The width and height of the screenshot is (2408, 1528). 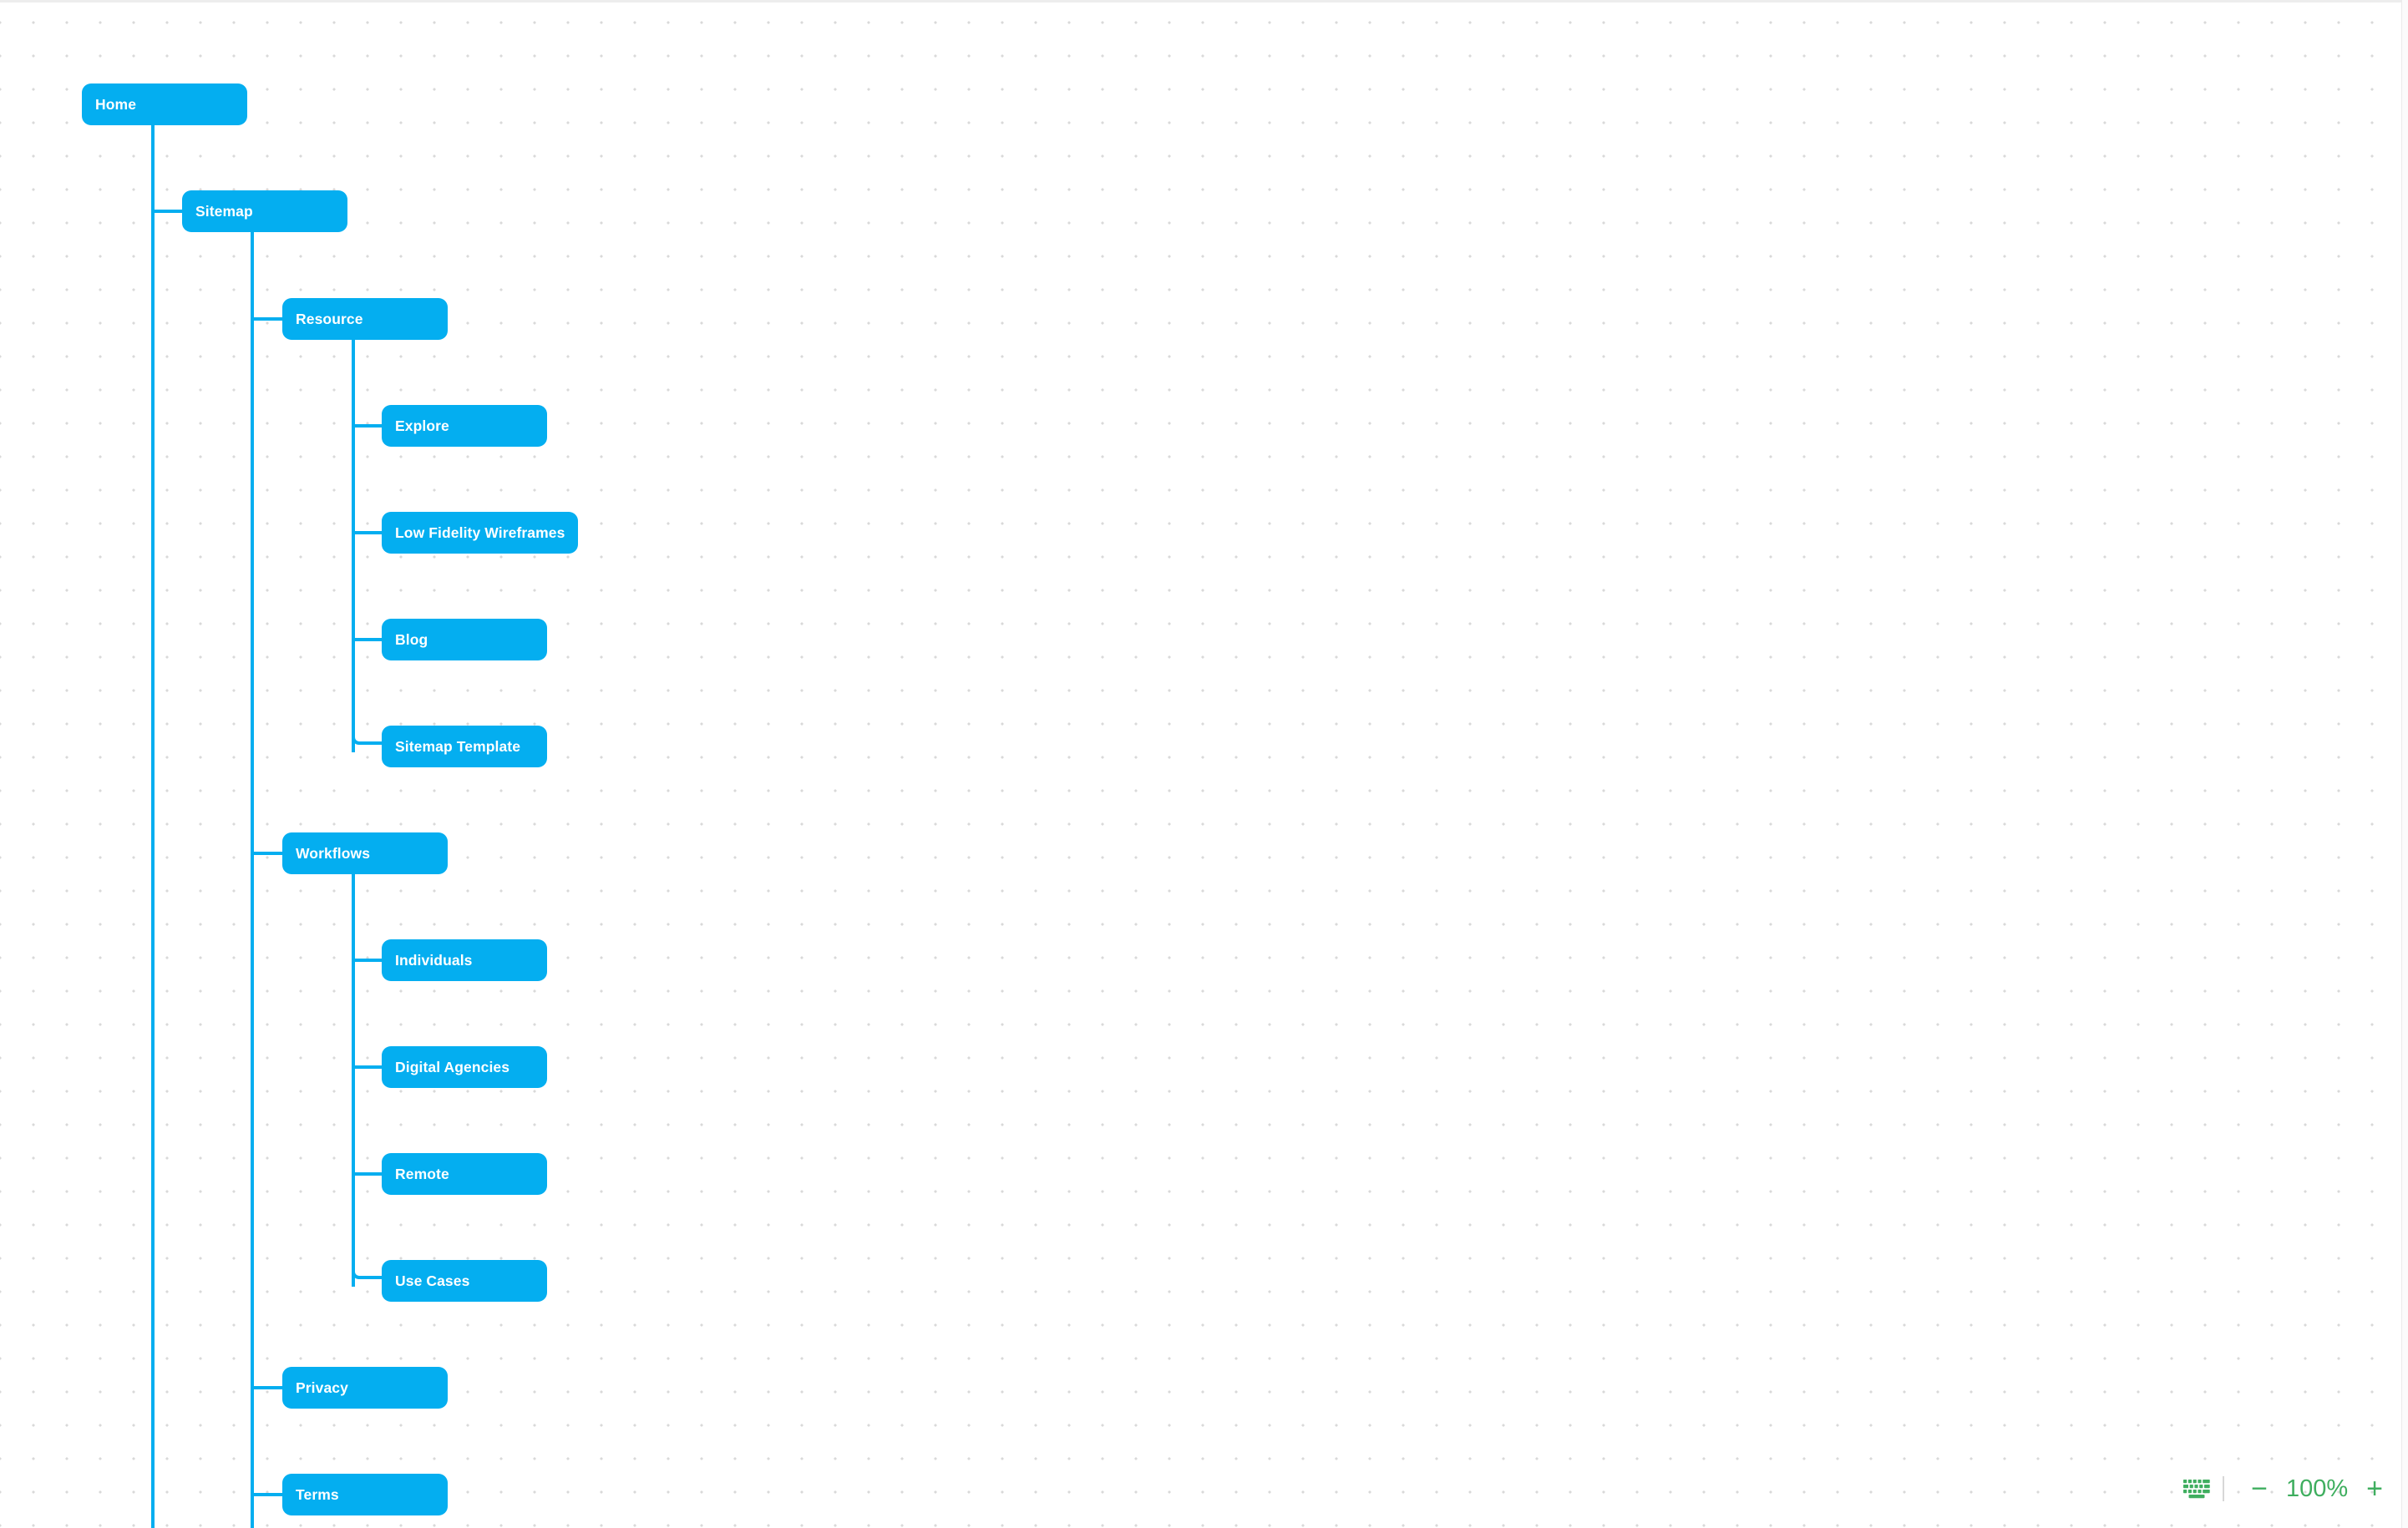 I want to click on node-sitemap-template: Sitemap Template, so click(x=464, y=746).